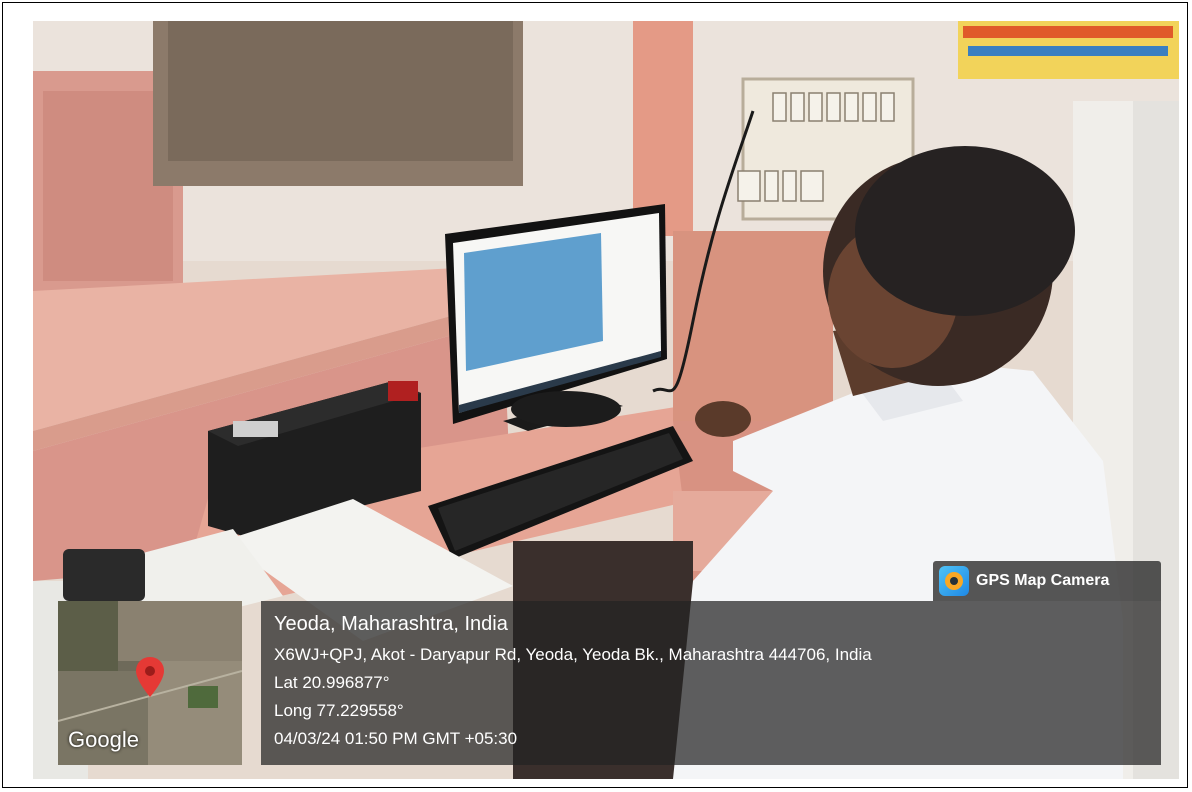 The height and width of the screenshot is (792, 1192). Describe the element at coordinates (339, 710) in the screenshot. I see `longitude: Long 77.229558°` at that location.